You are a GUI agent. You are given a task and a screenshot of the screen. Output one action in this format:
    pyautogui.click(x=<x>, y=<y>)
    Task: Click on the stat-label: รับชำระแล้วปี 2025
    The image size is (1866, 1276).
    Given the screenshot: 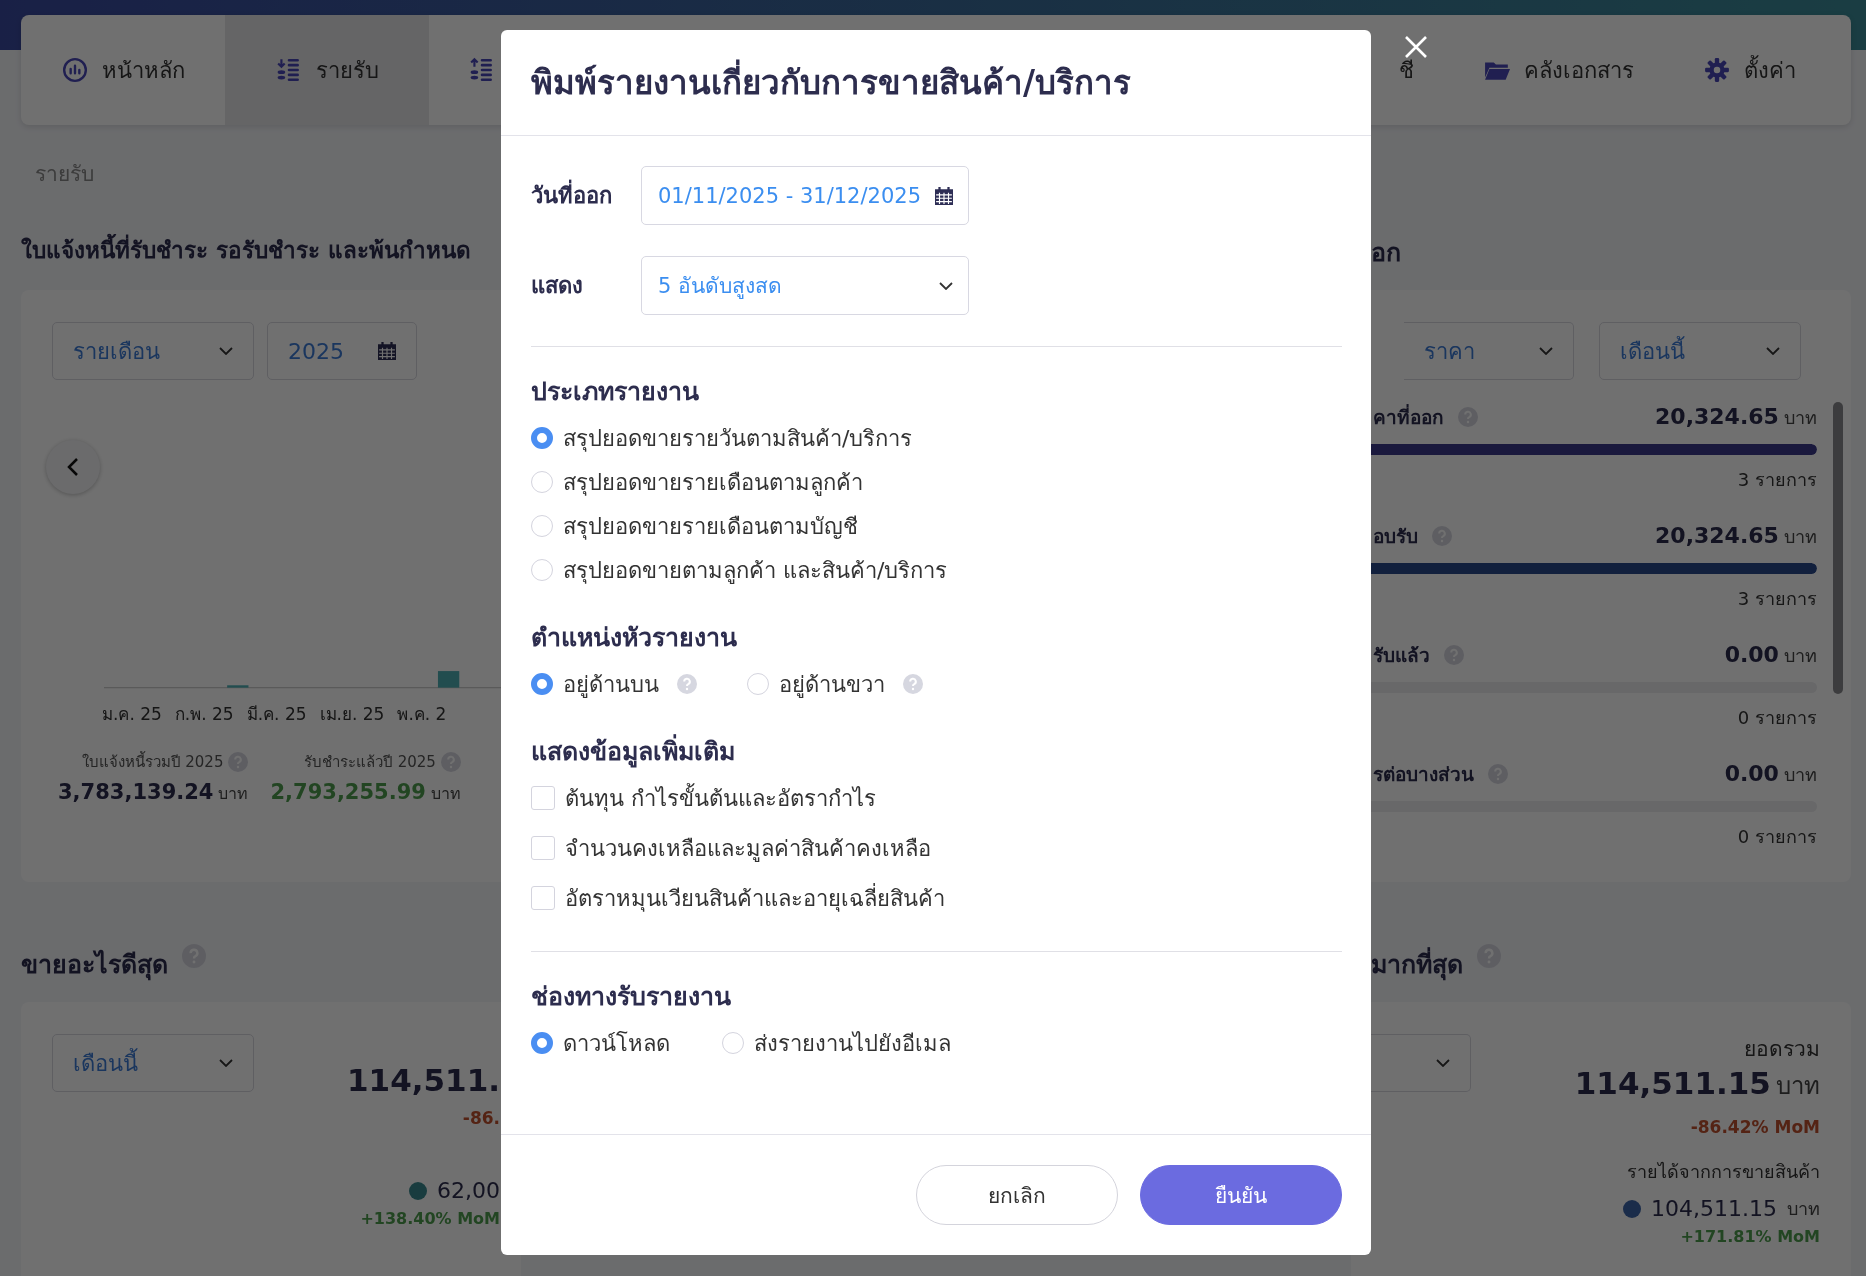 What is the action you would take?
    pyautogui.click(x=369, y=762)
    